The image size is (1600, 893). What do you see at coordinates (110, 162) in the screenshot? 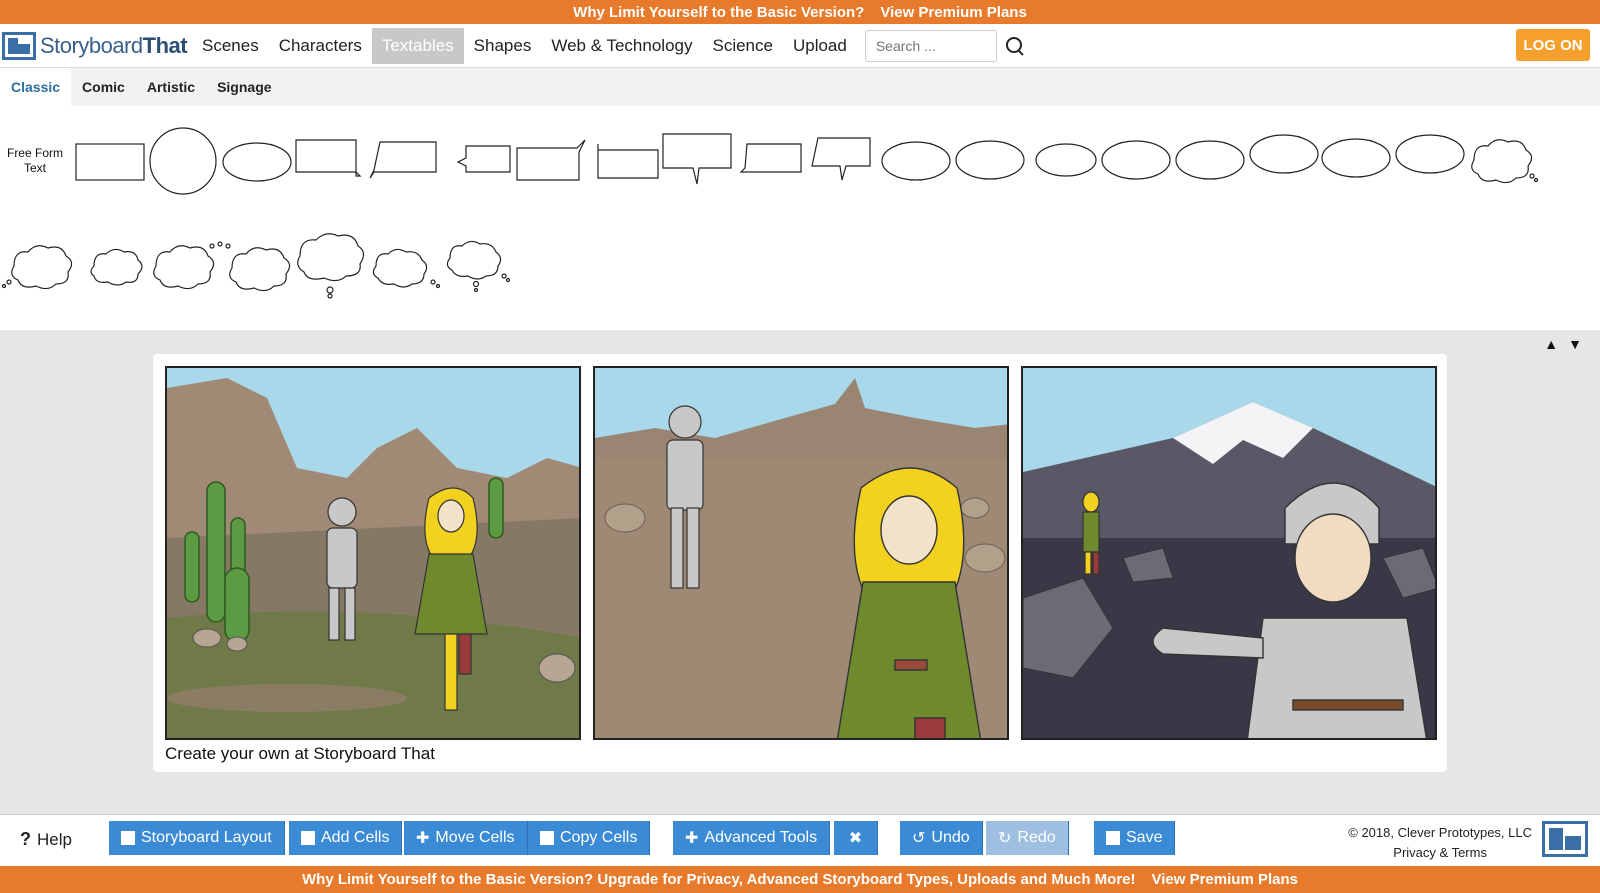
I see `bubble-rectangle` at bounding box center [110, 162].